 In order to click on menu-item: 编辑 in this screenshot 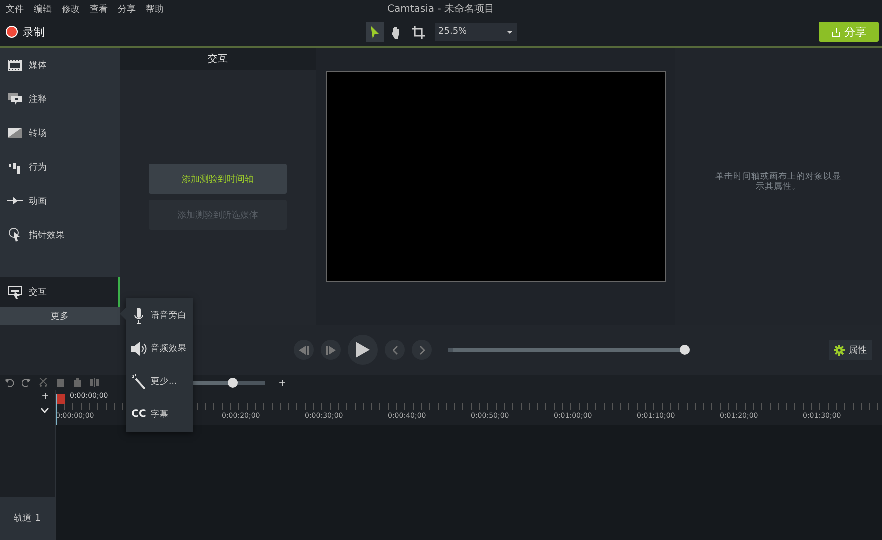, I will do `click(43, 9)`.